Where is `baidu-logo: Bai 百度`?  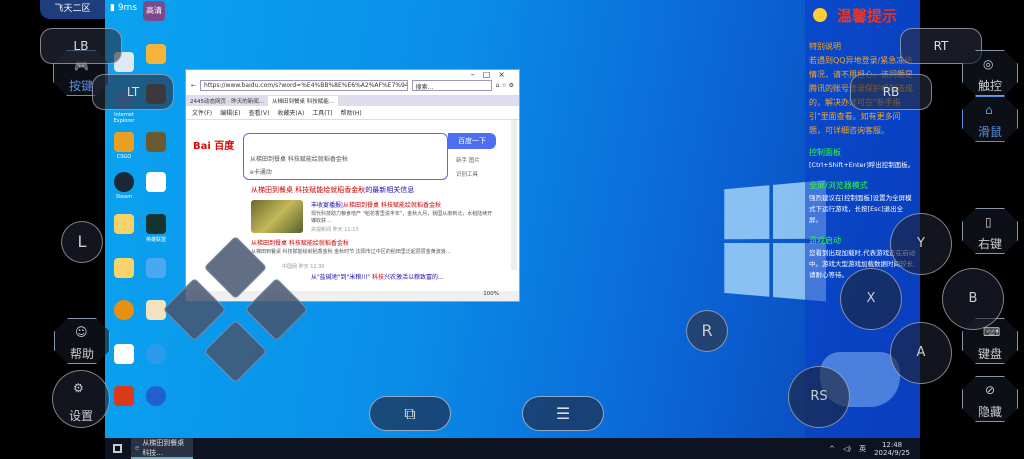 baidu-logo: Bai 百度 is located at coordinates (213, 144).